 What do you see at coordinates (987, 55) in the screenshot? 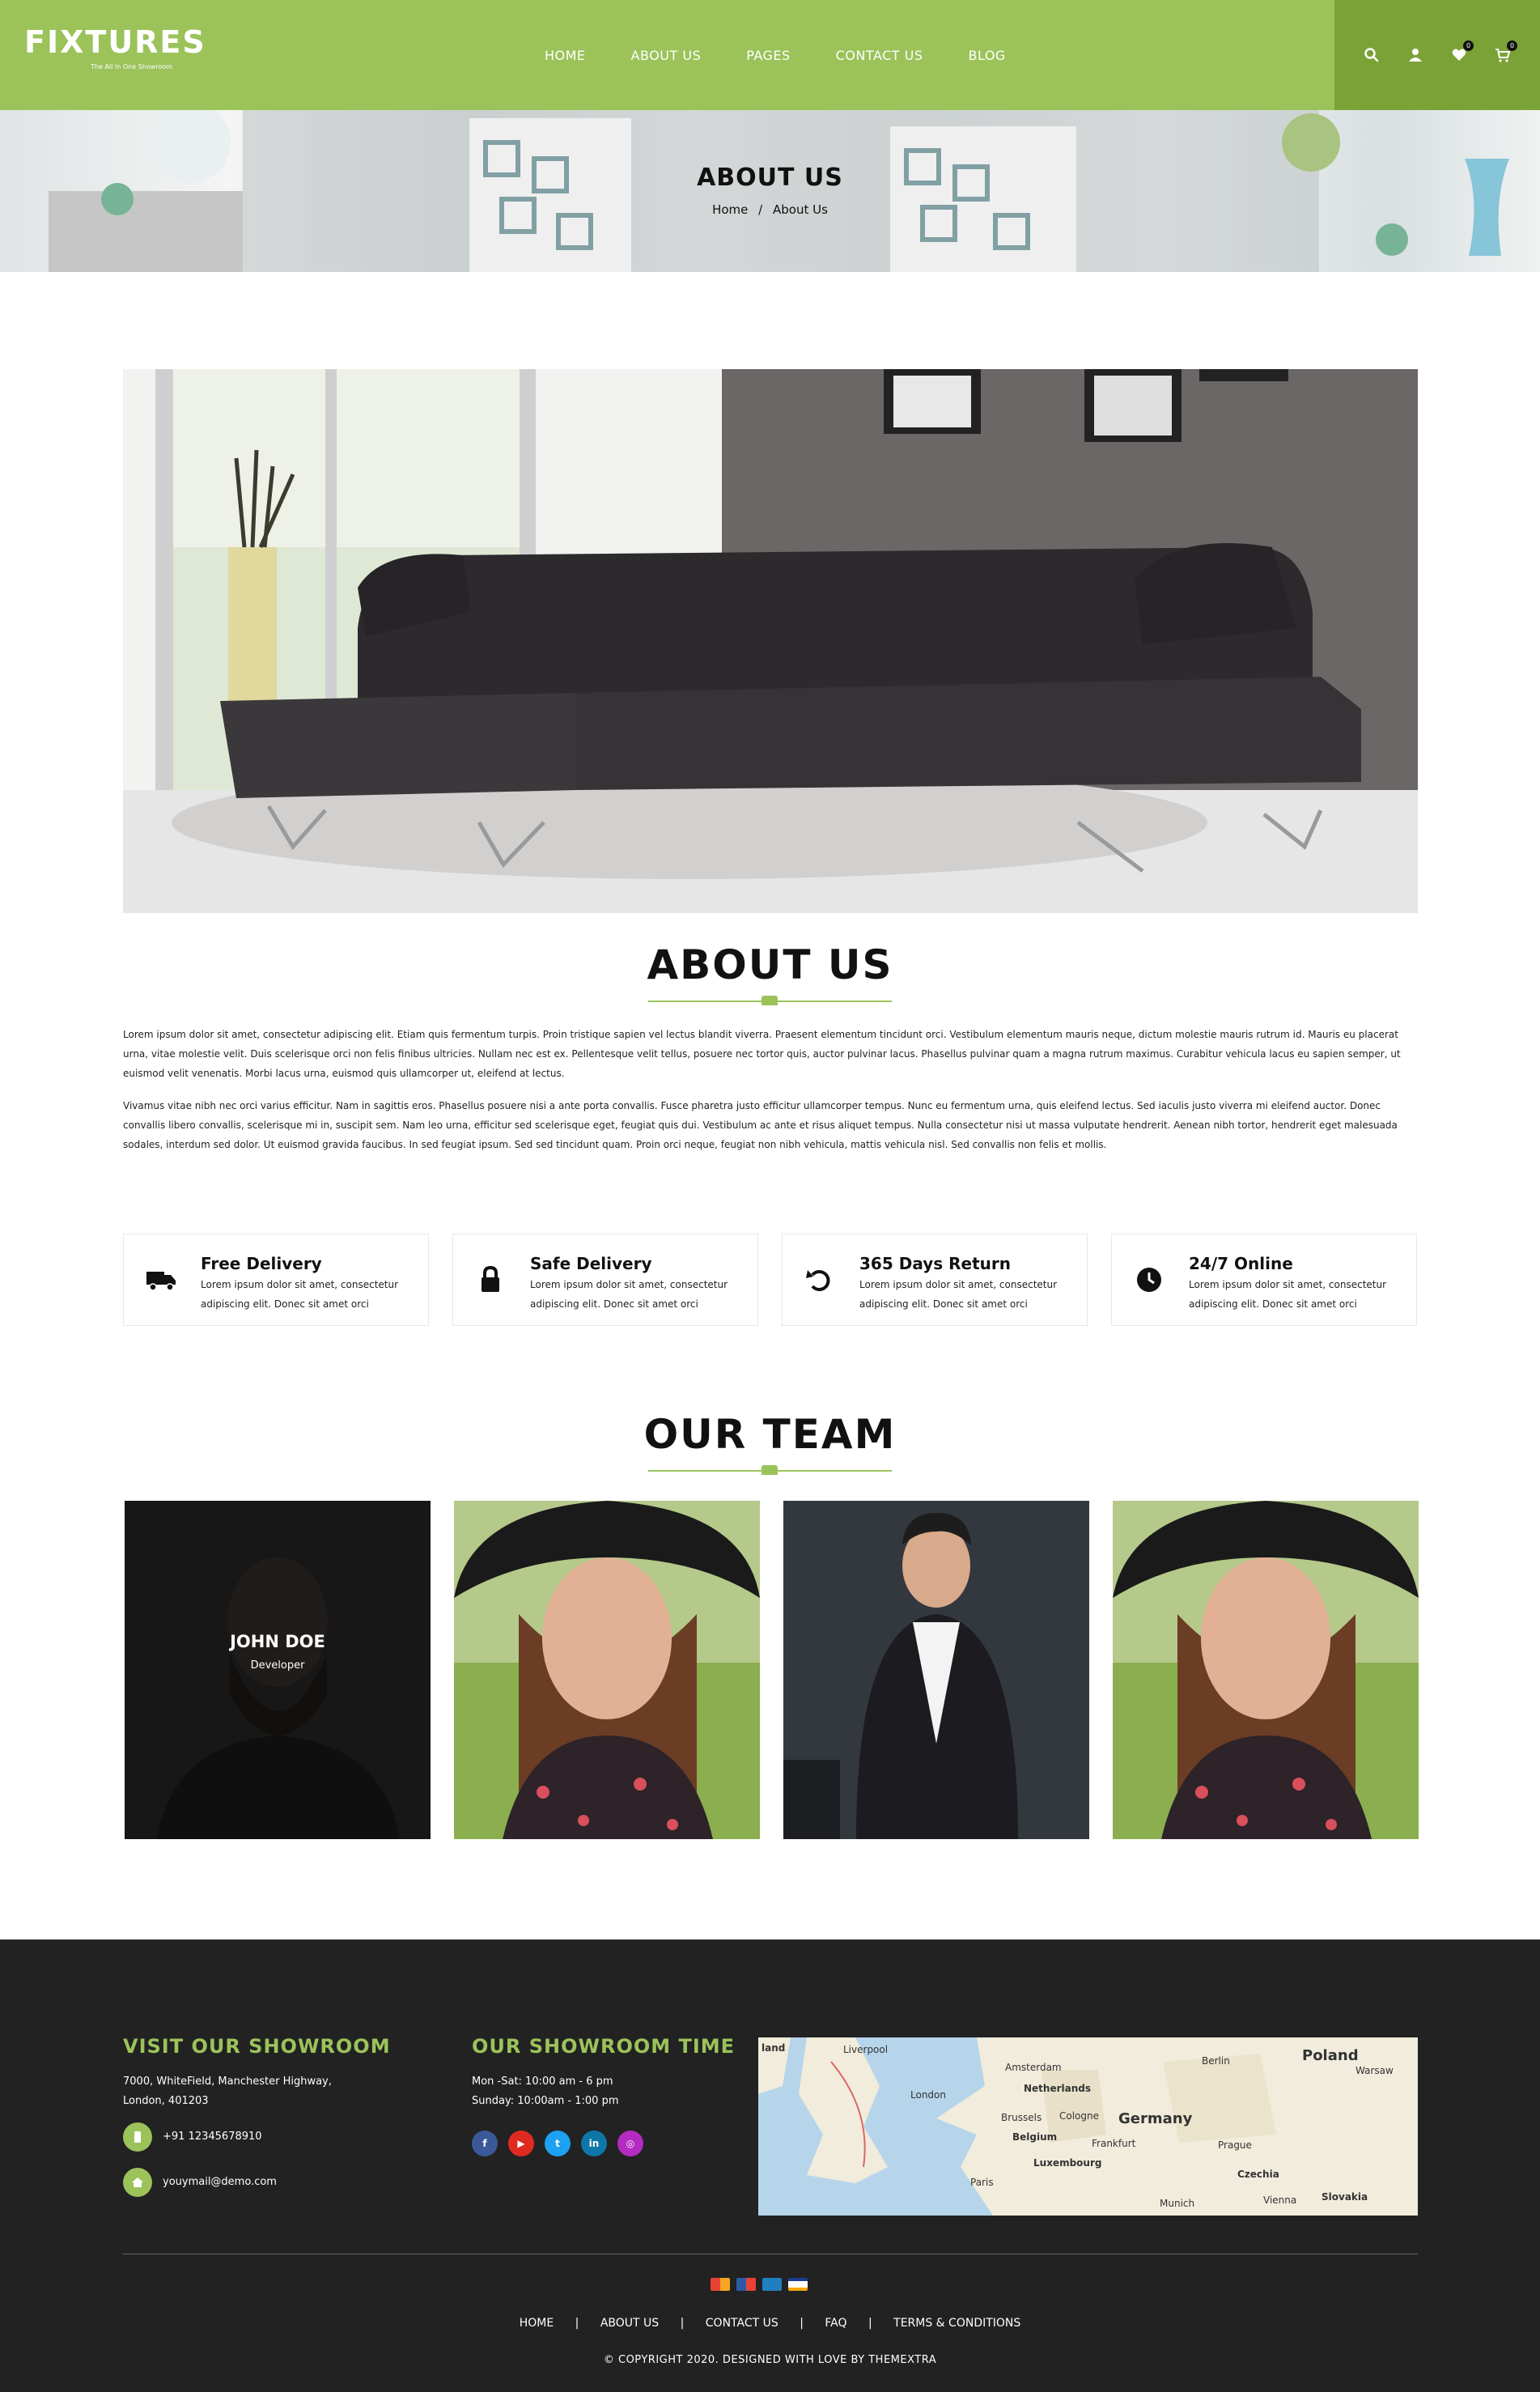
I see `nav-blog: BLOG` at bounding box center [987, 55].